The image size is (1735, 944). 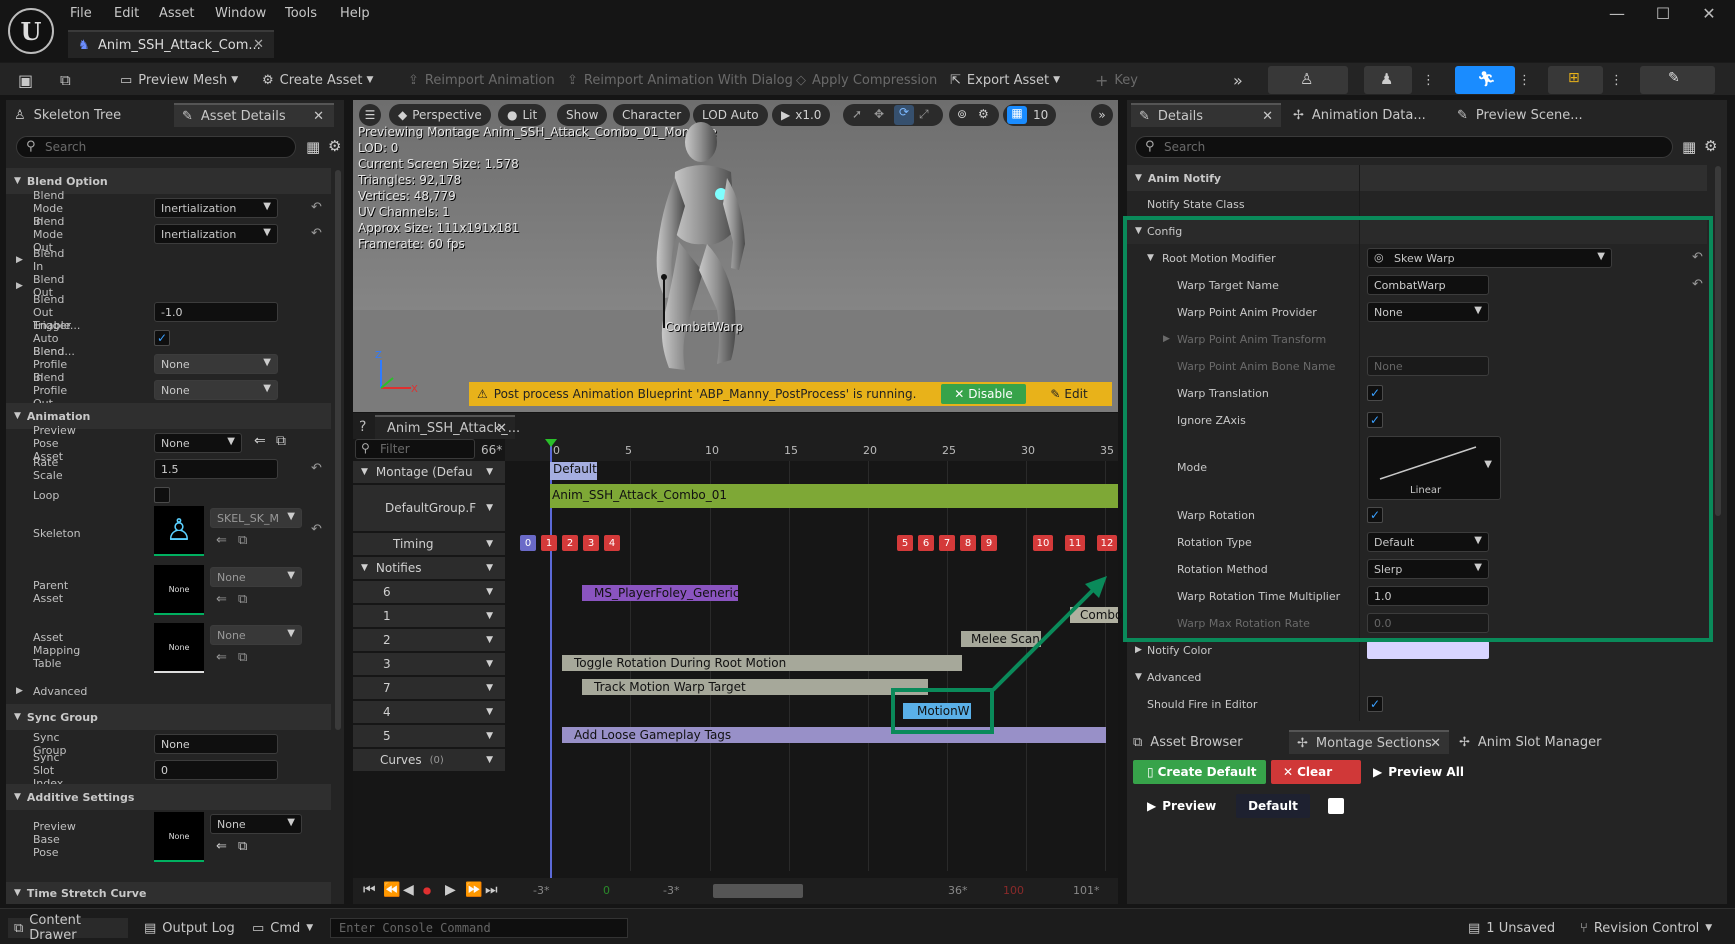 I want to click on blend-profile-out-dropdown: None ▼, so click(x=216, y=390).